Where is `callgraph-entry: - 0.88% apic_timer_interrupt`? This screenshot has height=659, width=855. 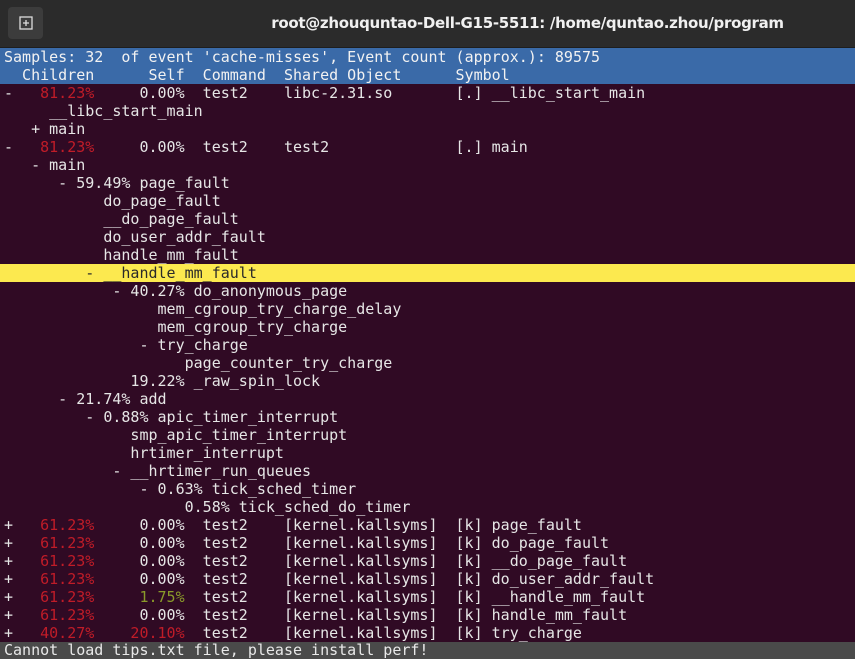 callgraph-entry: - 0.88% apic_timer_interrupt is located at coordinates (212, 417).